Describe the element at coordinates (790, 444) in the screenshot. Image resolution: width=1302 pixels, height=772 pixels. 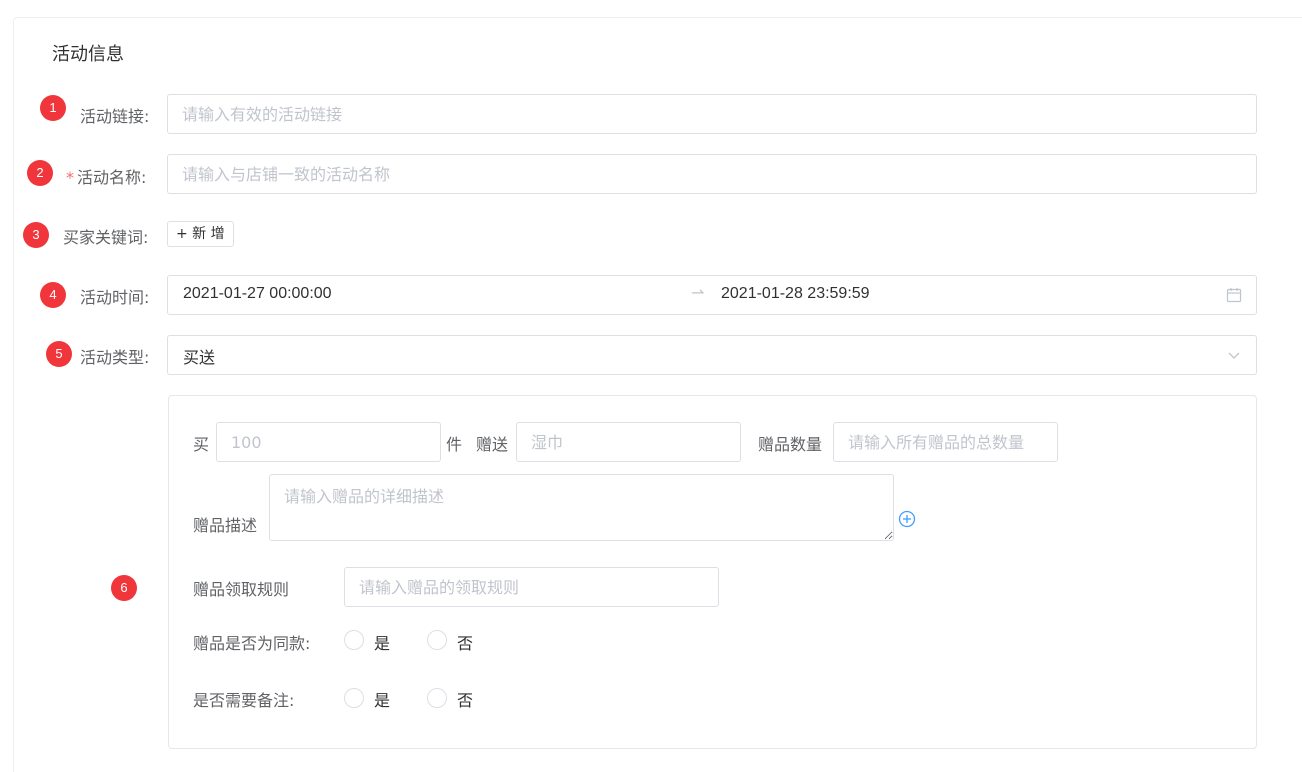
I see `gift-quantity-label: 赠品数量` at that location.